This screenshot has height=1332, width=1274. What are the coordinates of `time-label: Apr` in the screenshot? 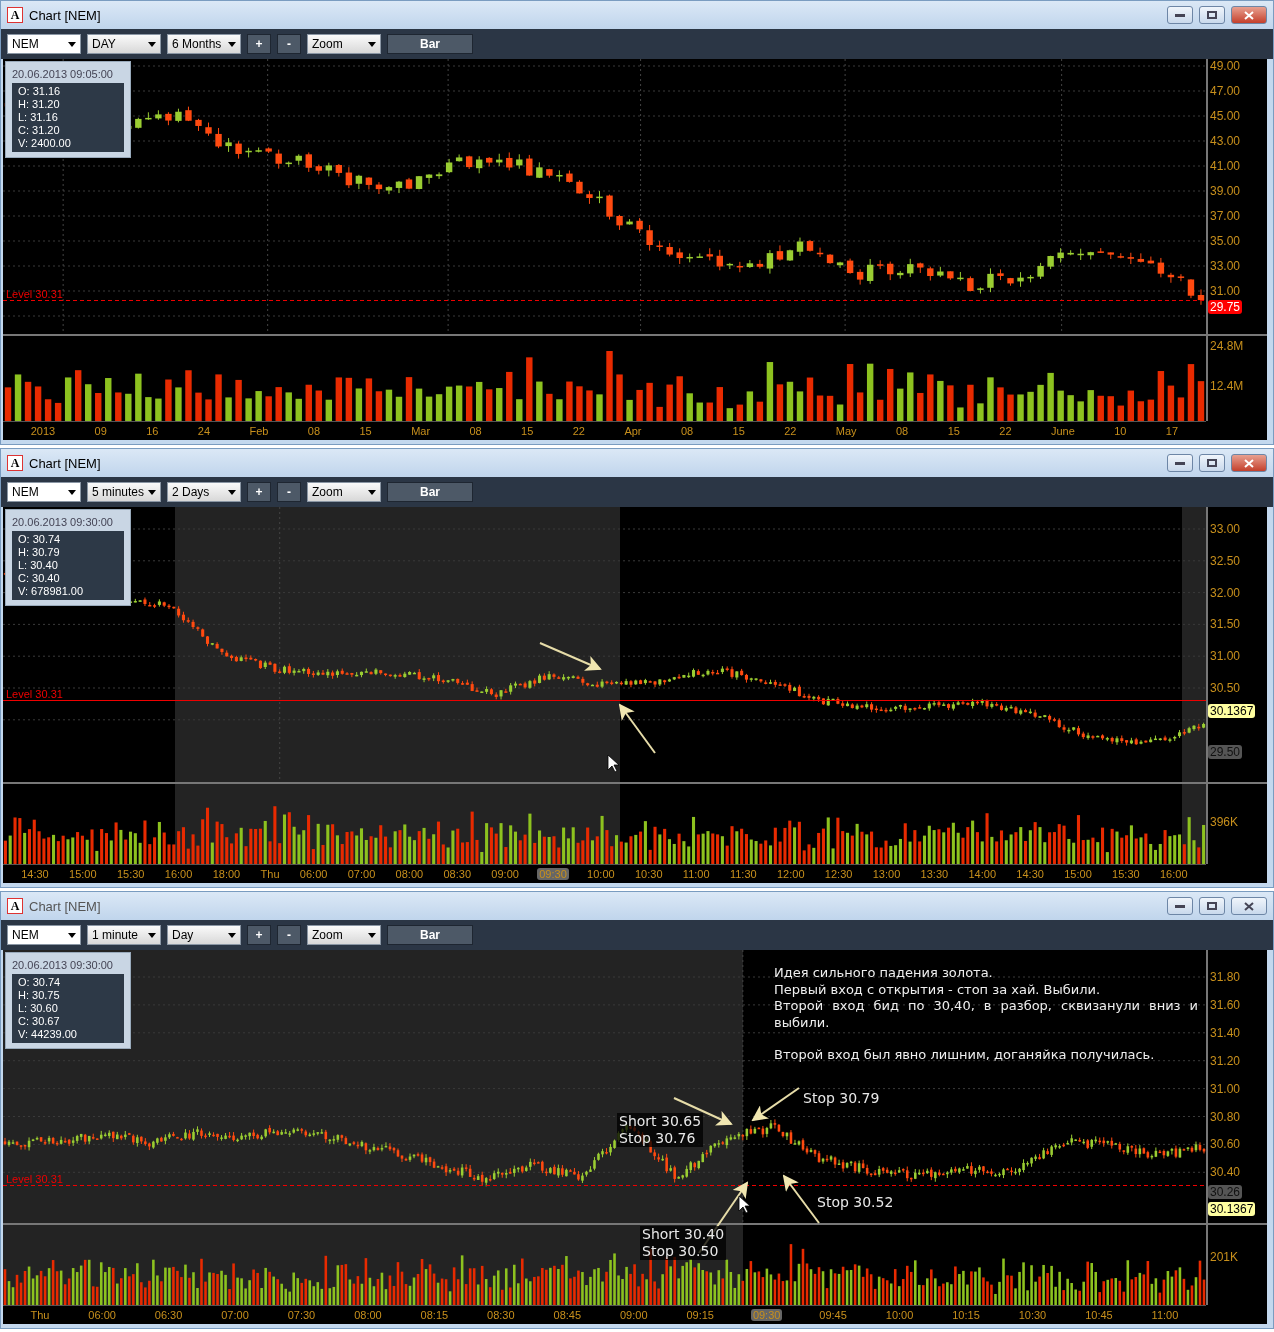 It's located at (633, 431).